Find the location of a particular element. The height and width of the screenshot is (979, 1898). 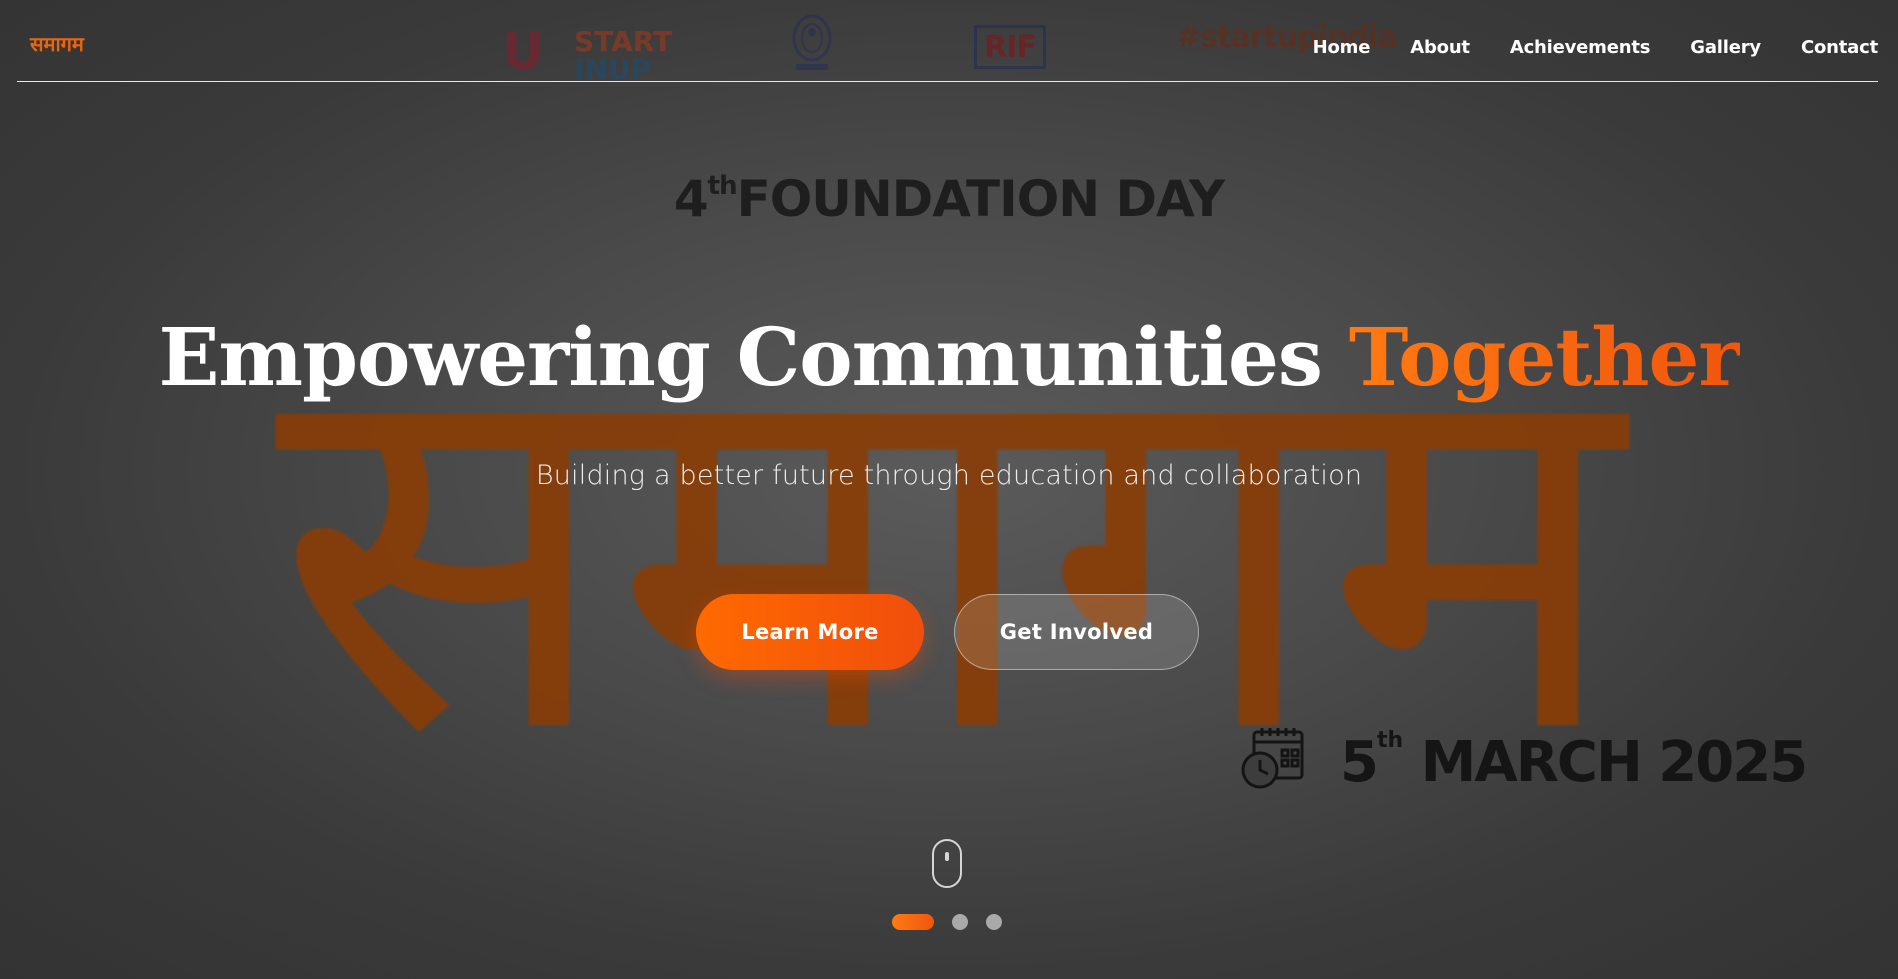

nav-link-home: Home is located at coordinates (1342, 47).